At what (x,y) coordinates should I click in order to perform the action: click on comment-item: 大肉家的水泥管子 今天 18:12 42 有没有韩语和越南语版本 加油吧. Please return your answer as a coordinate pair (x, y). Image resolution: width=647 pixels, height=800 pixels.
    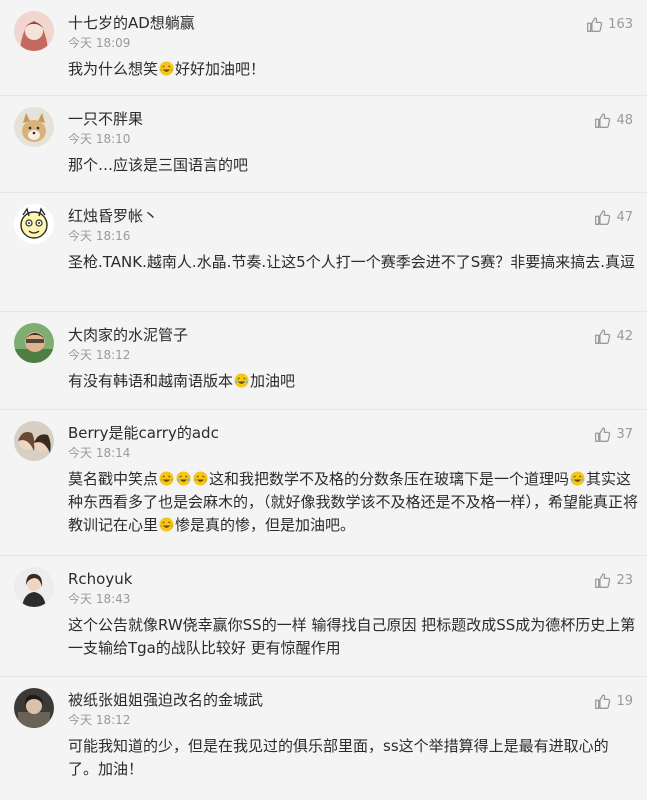
    Looking at the image, I should click on (323, 361).